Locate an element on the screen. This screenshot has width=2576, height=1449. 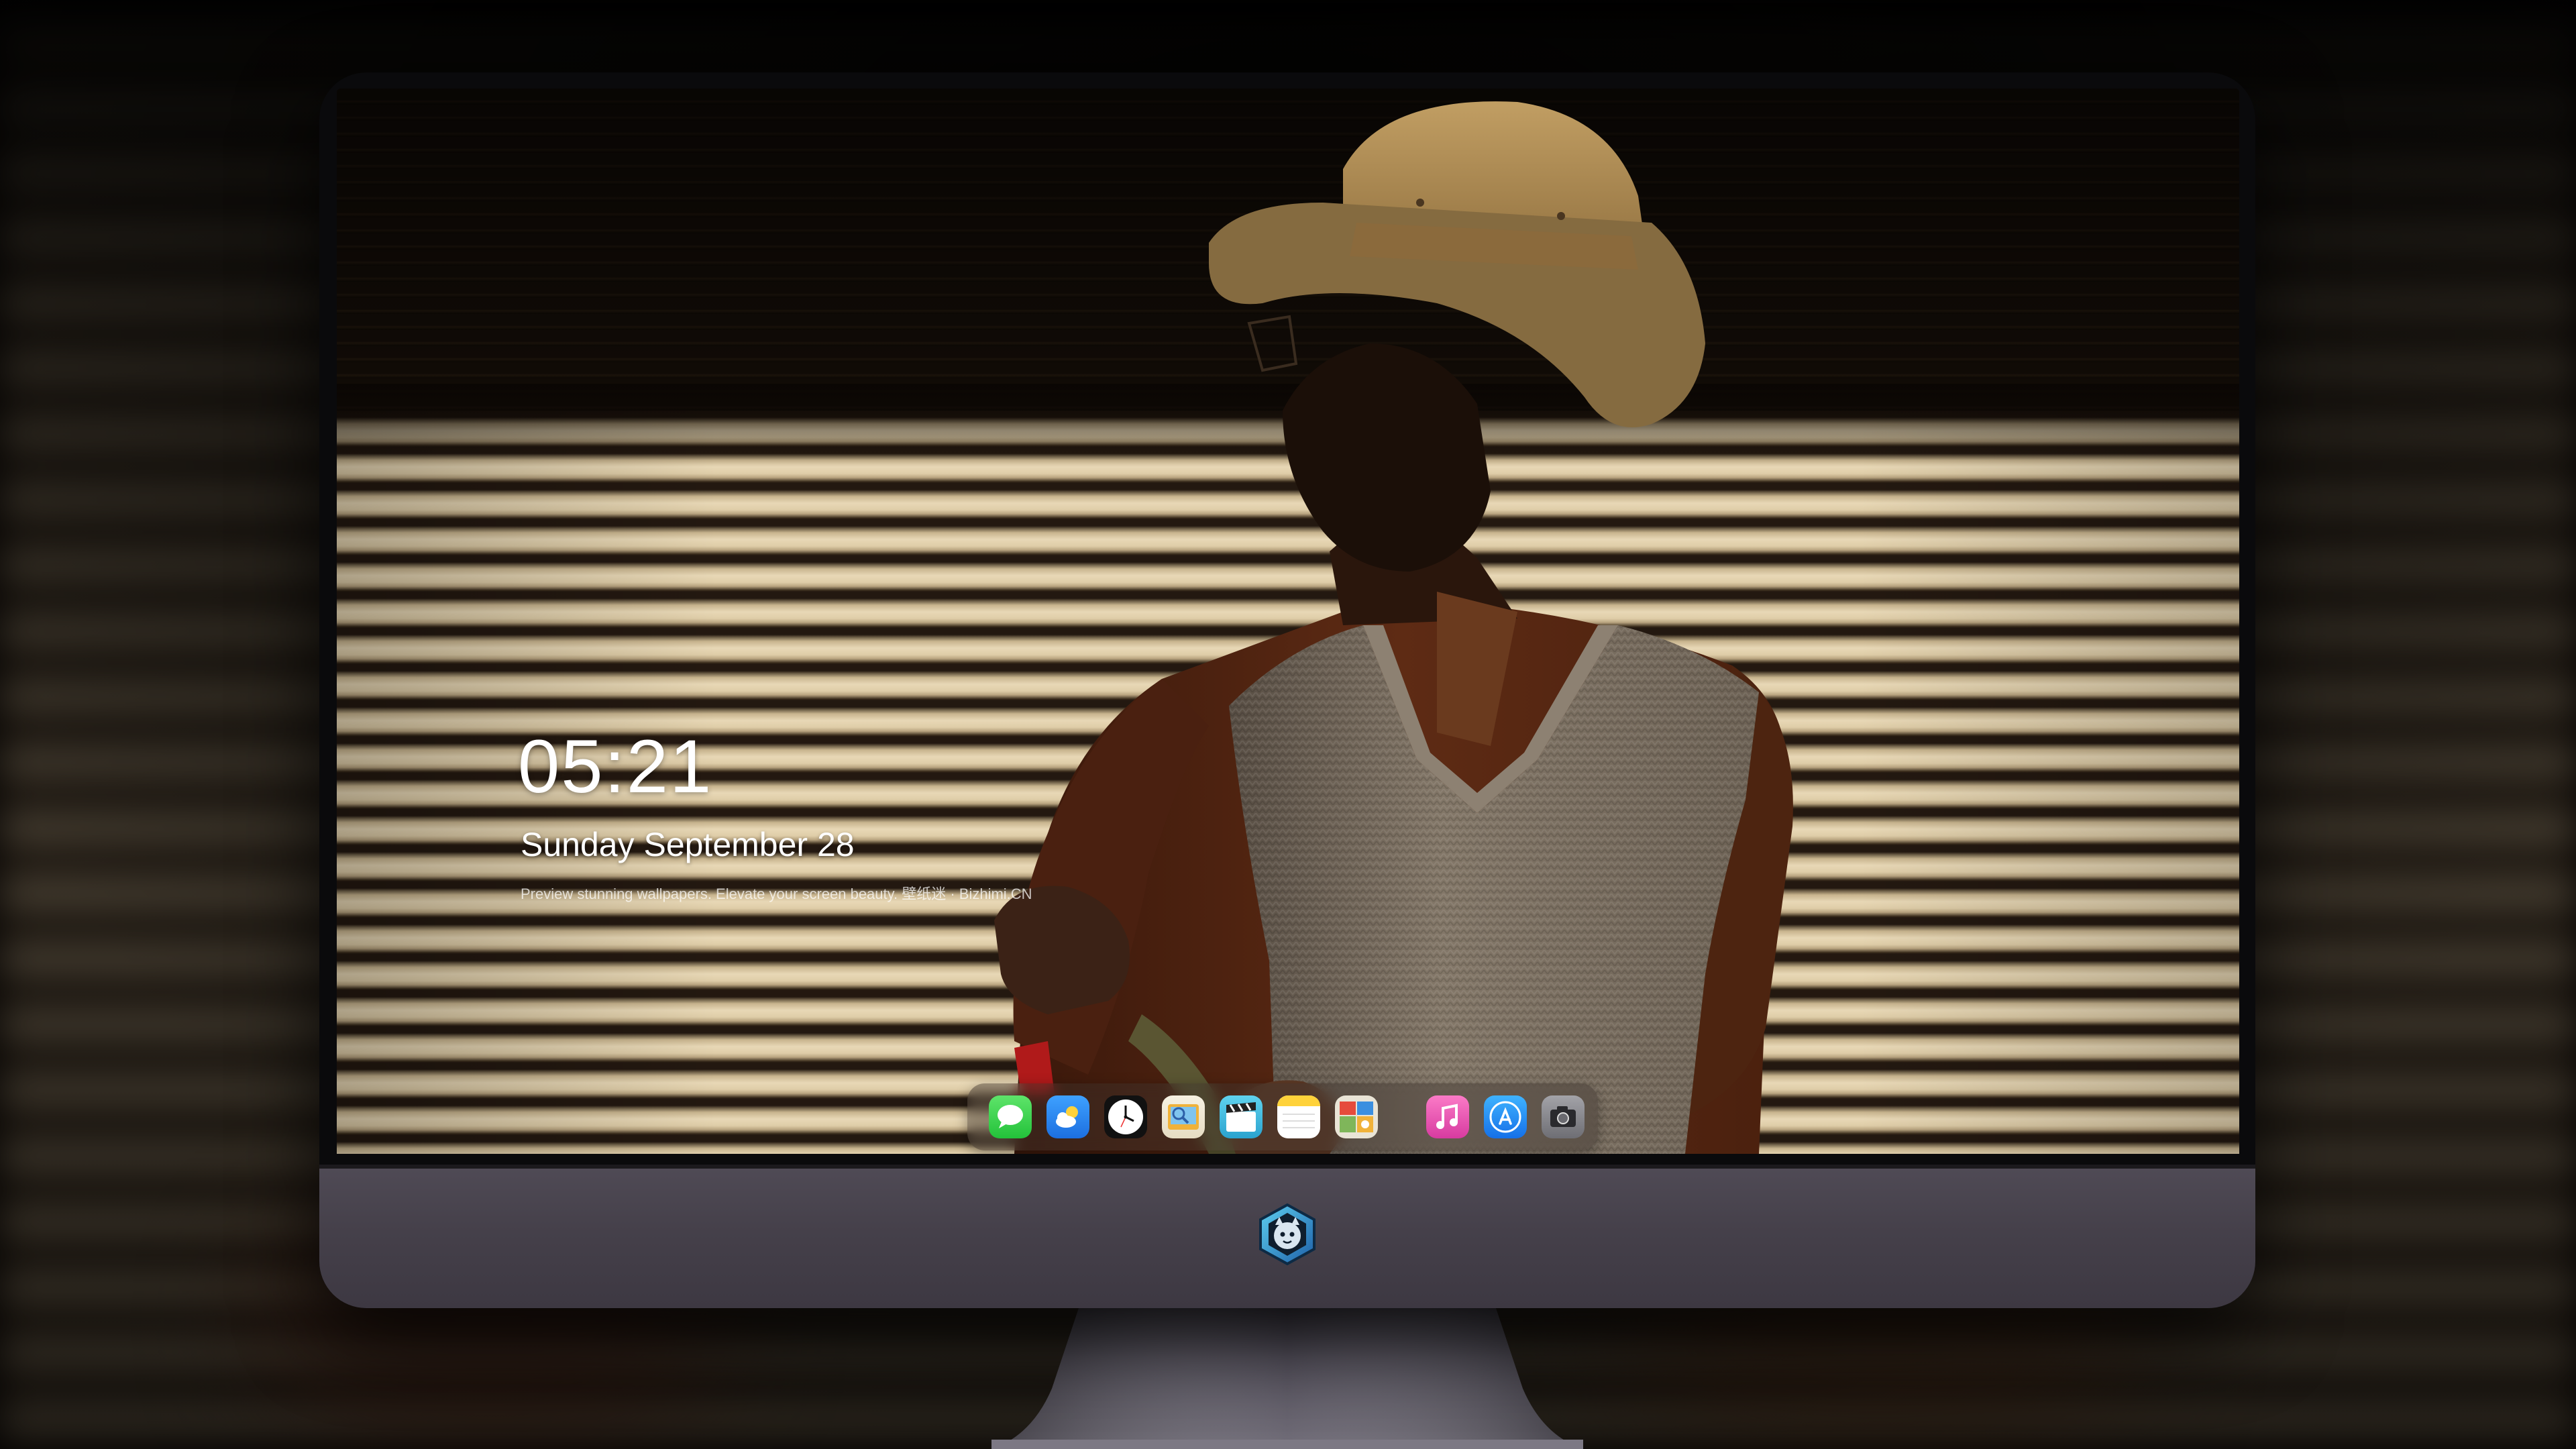
lock-screen-date: Sunday September 28 is located at coordinates (688, 844).